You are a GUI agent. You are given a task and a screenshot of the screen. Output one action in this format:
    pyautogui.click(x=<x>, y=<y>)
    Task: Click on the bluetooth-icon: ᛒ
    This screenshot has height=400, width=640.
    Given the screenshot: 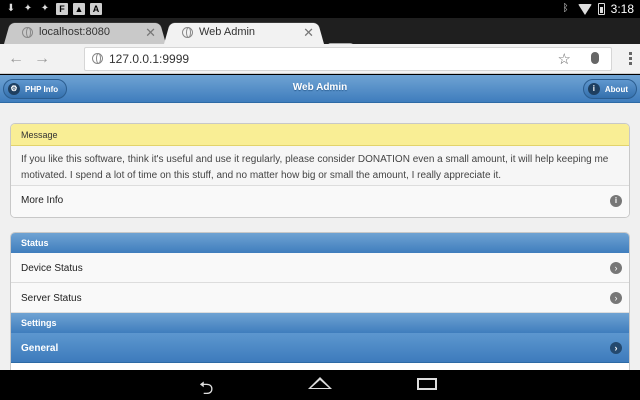 What is the action you would take?
    pyautogui.click(x=565, y=8)
    